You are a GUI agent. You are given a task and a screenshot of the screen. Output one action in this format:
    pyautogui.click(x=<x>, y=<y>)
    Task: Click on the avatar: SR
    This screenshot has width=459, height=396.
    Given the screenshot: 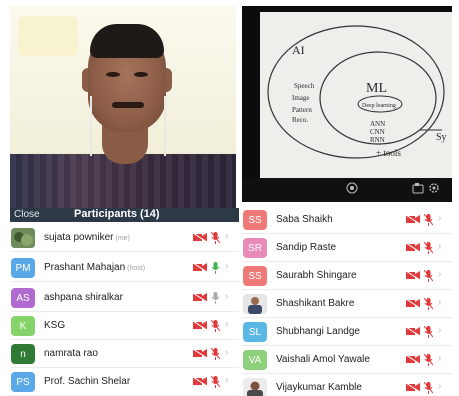 What is the action you would take?
    pyautogui.click(x=255, y=248)
    